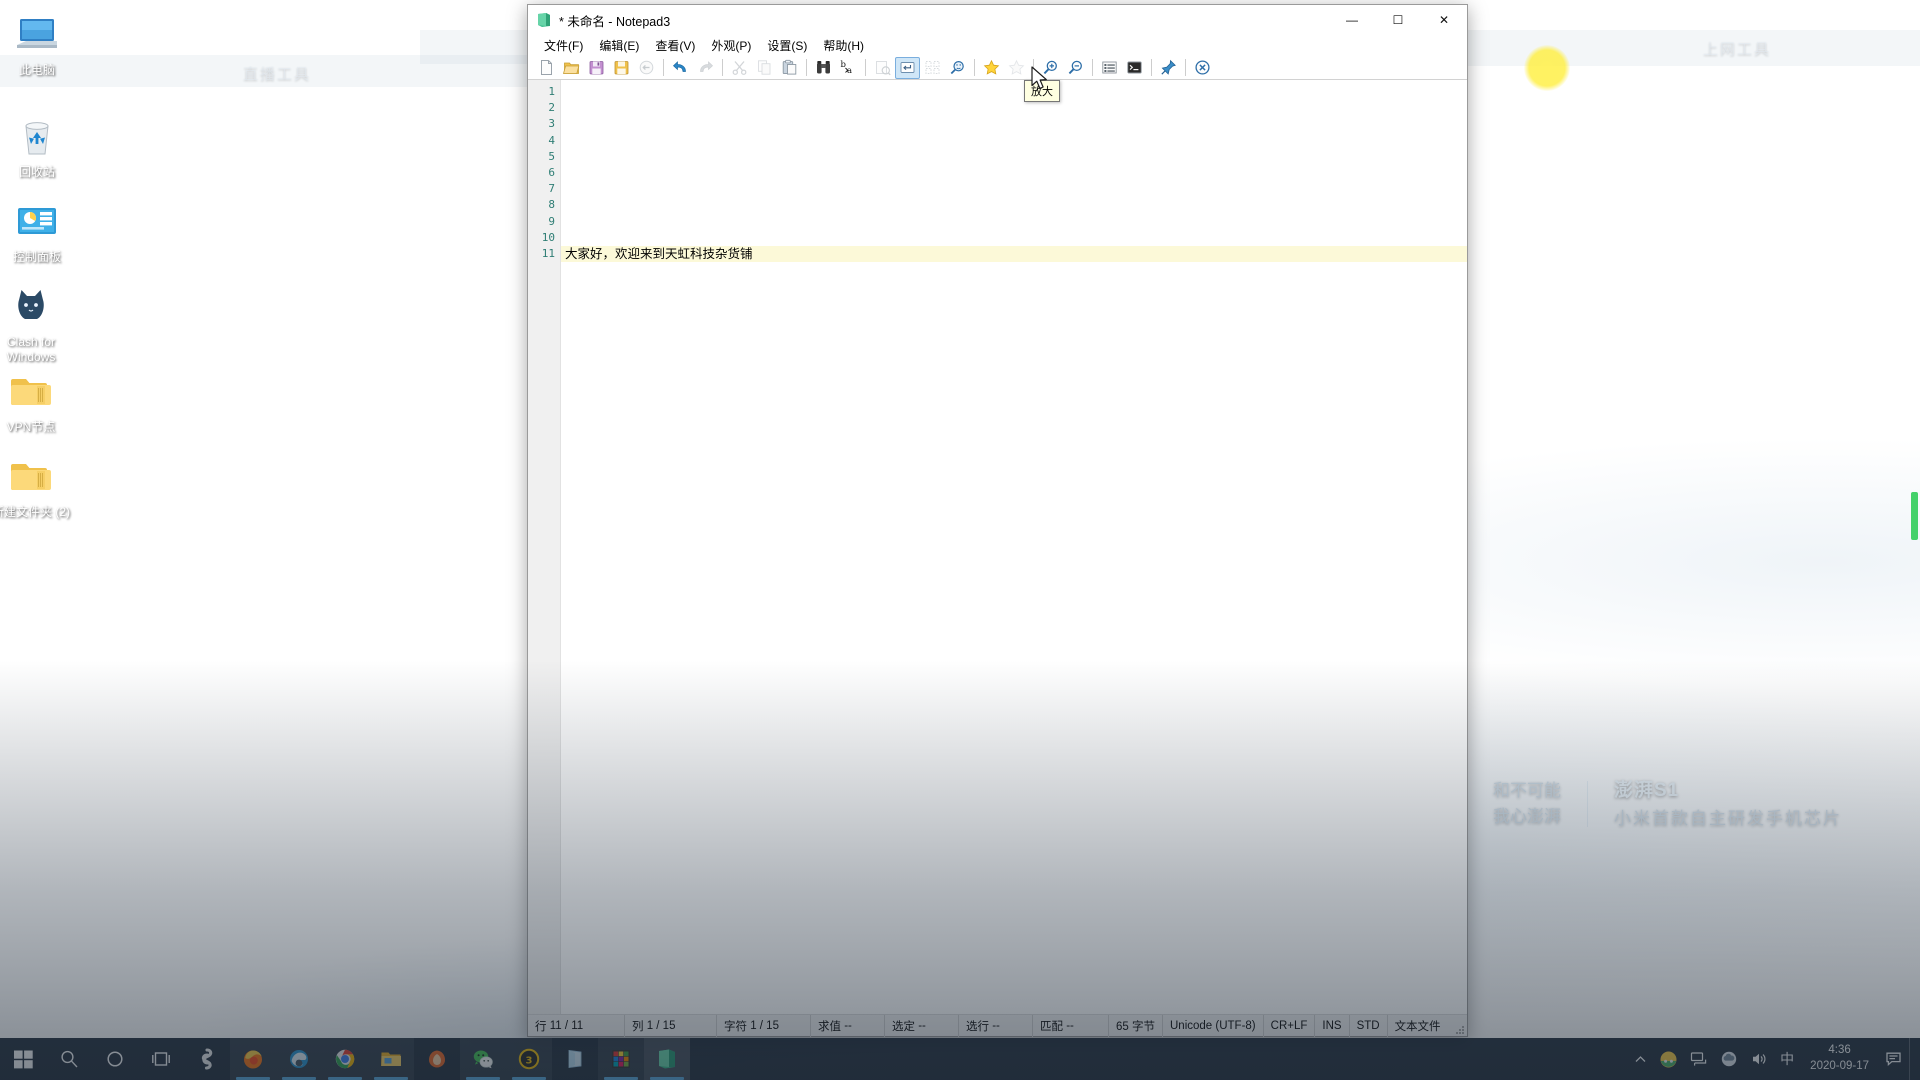 The height and width of the screenshot is (1080, 1920). Describe the element at coordinates (621, 1059) in the screenshot. I see `taskbar-app-colors` at that location.